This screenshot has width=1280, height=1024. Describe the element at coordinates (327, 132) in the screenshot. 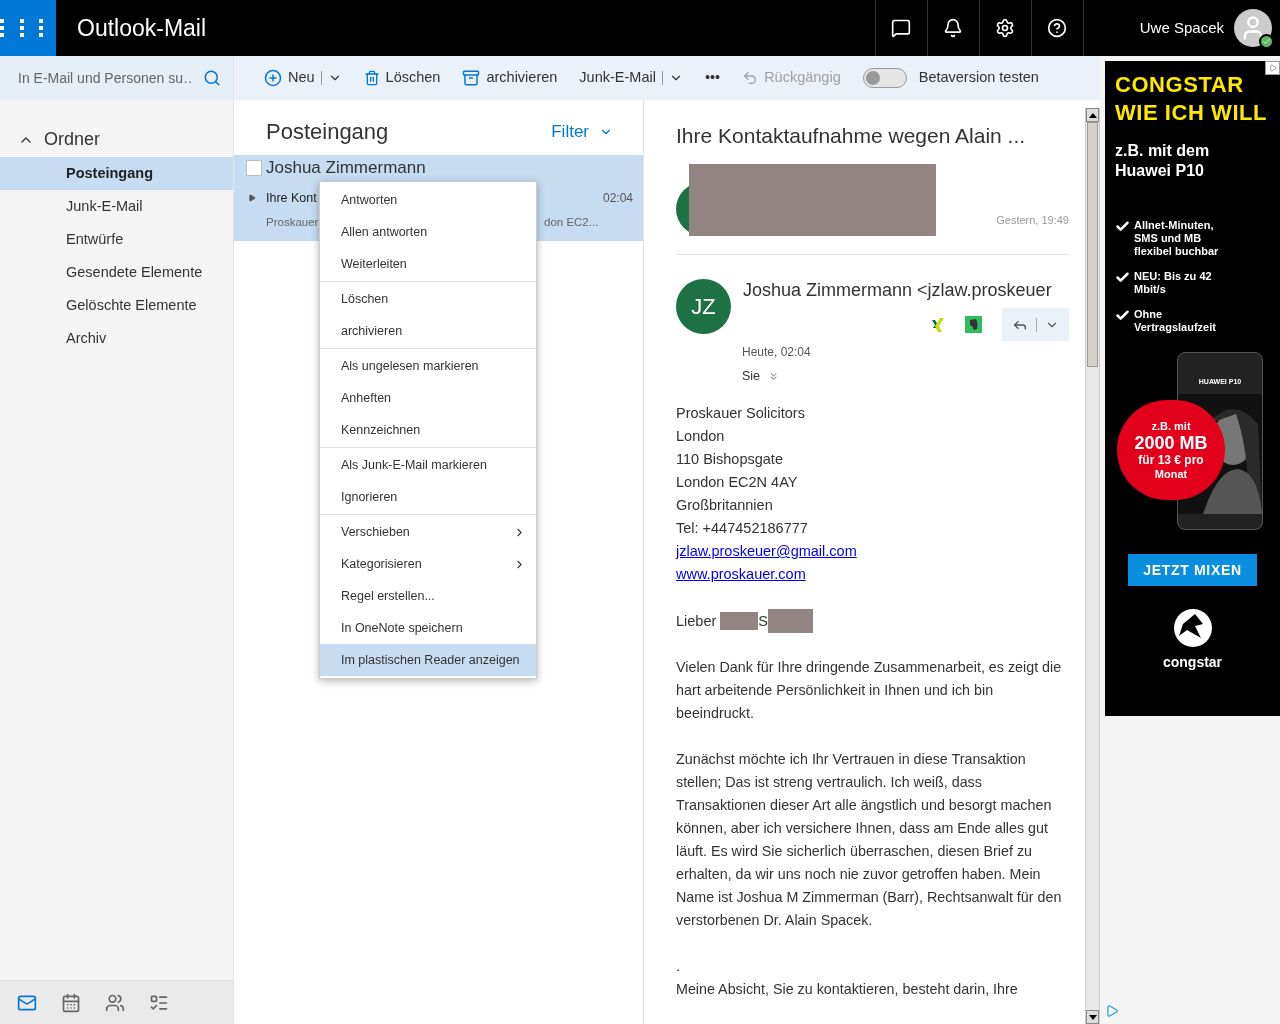

I see `list-title: Posteingang` at that location.